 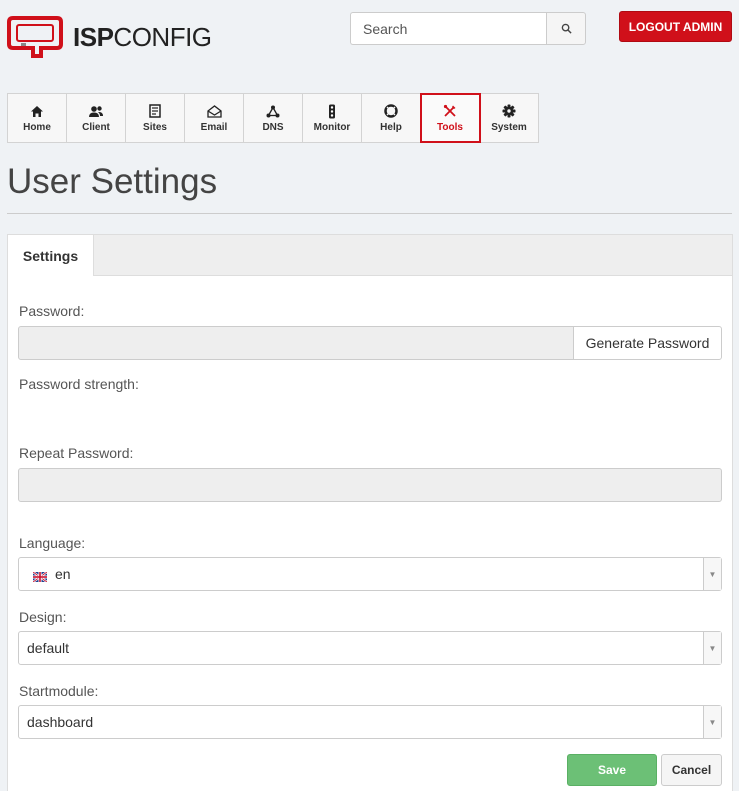 I want to click on nav-label: Client, so click(x=96, y=127).